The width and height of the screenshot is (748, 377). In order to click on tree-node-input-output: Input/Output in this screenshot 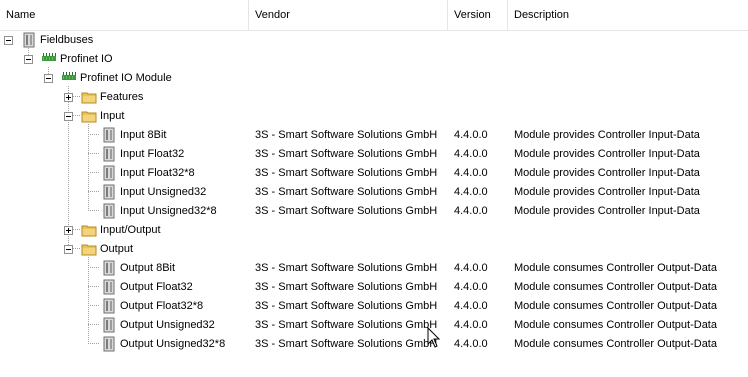, I will do `click(374, 230)`.